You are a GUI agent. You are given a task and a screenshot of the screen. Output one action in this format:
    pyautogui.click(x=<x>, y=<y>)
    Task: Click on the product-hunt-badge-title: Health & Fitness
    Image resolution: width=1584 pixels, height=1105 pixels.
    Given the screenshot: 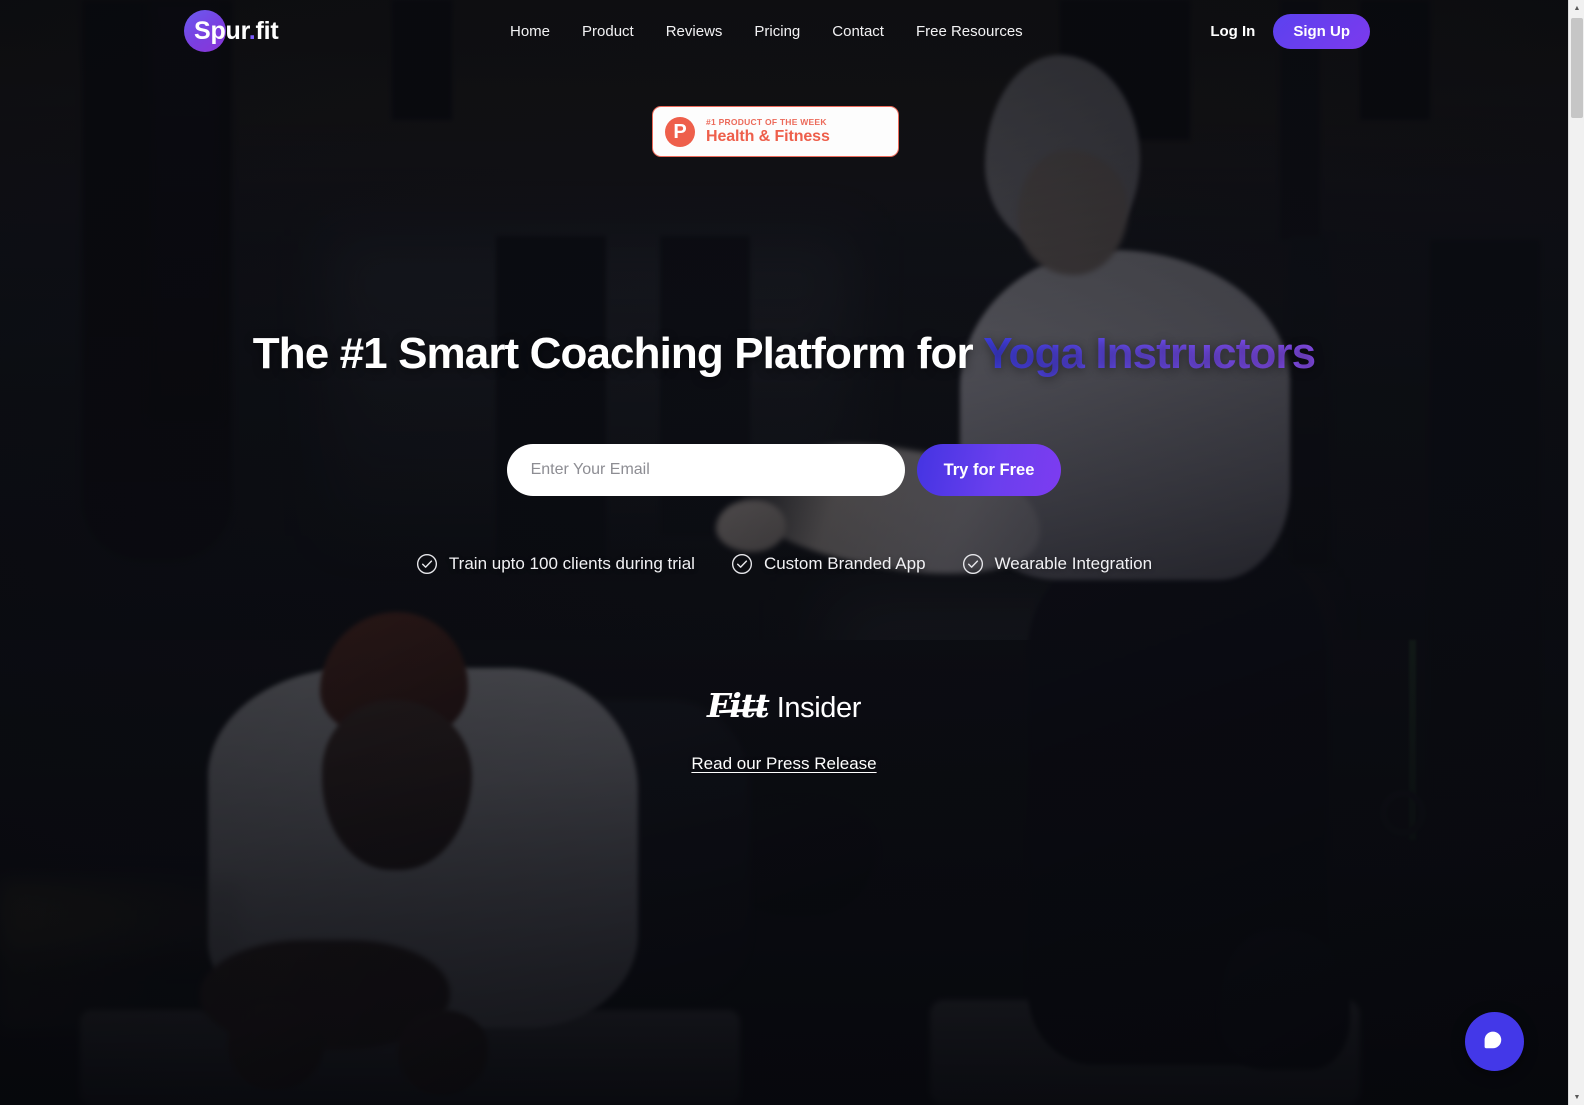 What is the action you would take?
    pyautogui.click(x=768, y=136)
    